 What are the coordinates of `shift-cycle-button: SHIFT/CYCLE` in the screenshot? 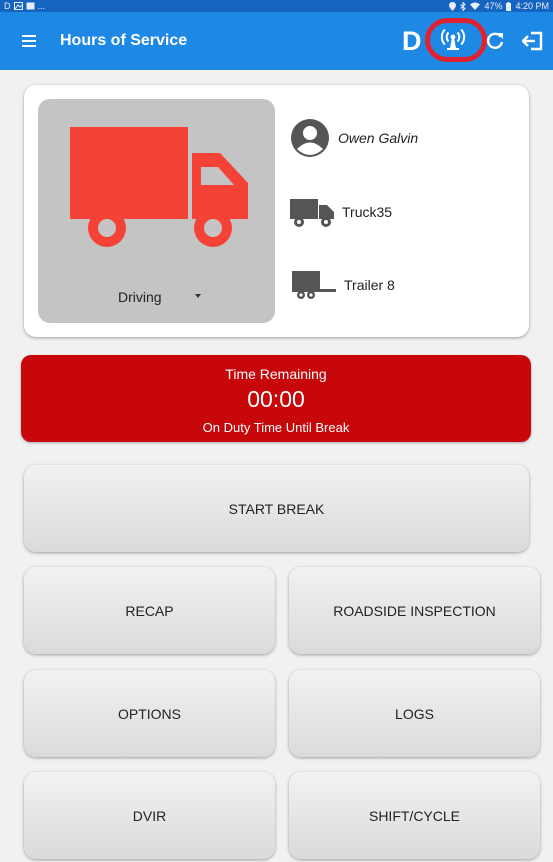 It's located at (414, 815).